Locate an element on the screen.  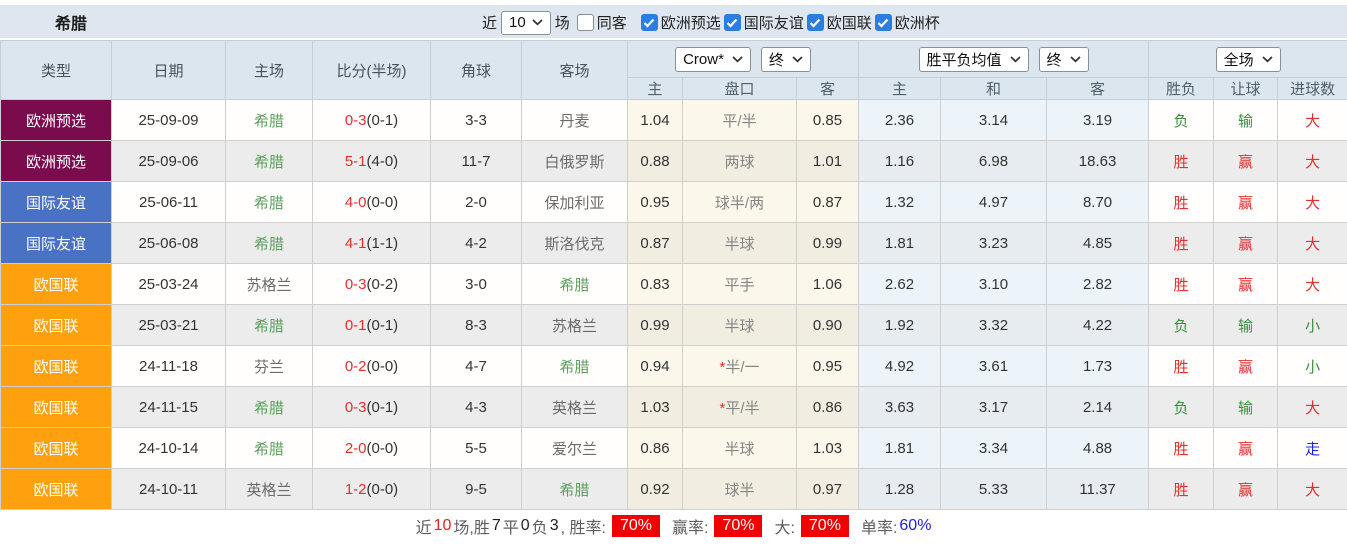
avg-away-odds: 8.70 is located at coordinates (1098, 202).